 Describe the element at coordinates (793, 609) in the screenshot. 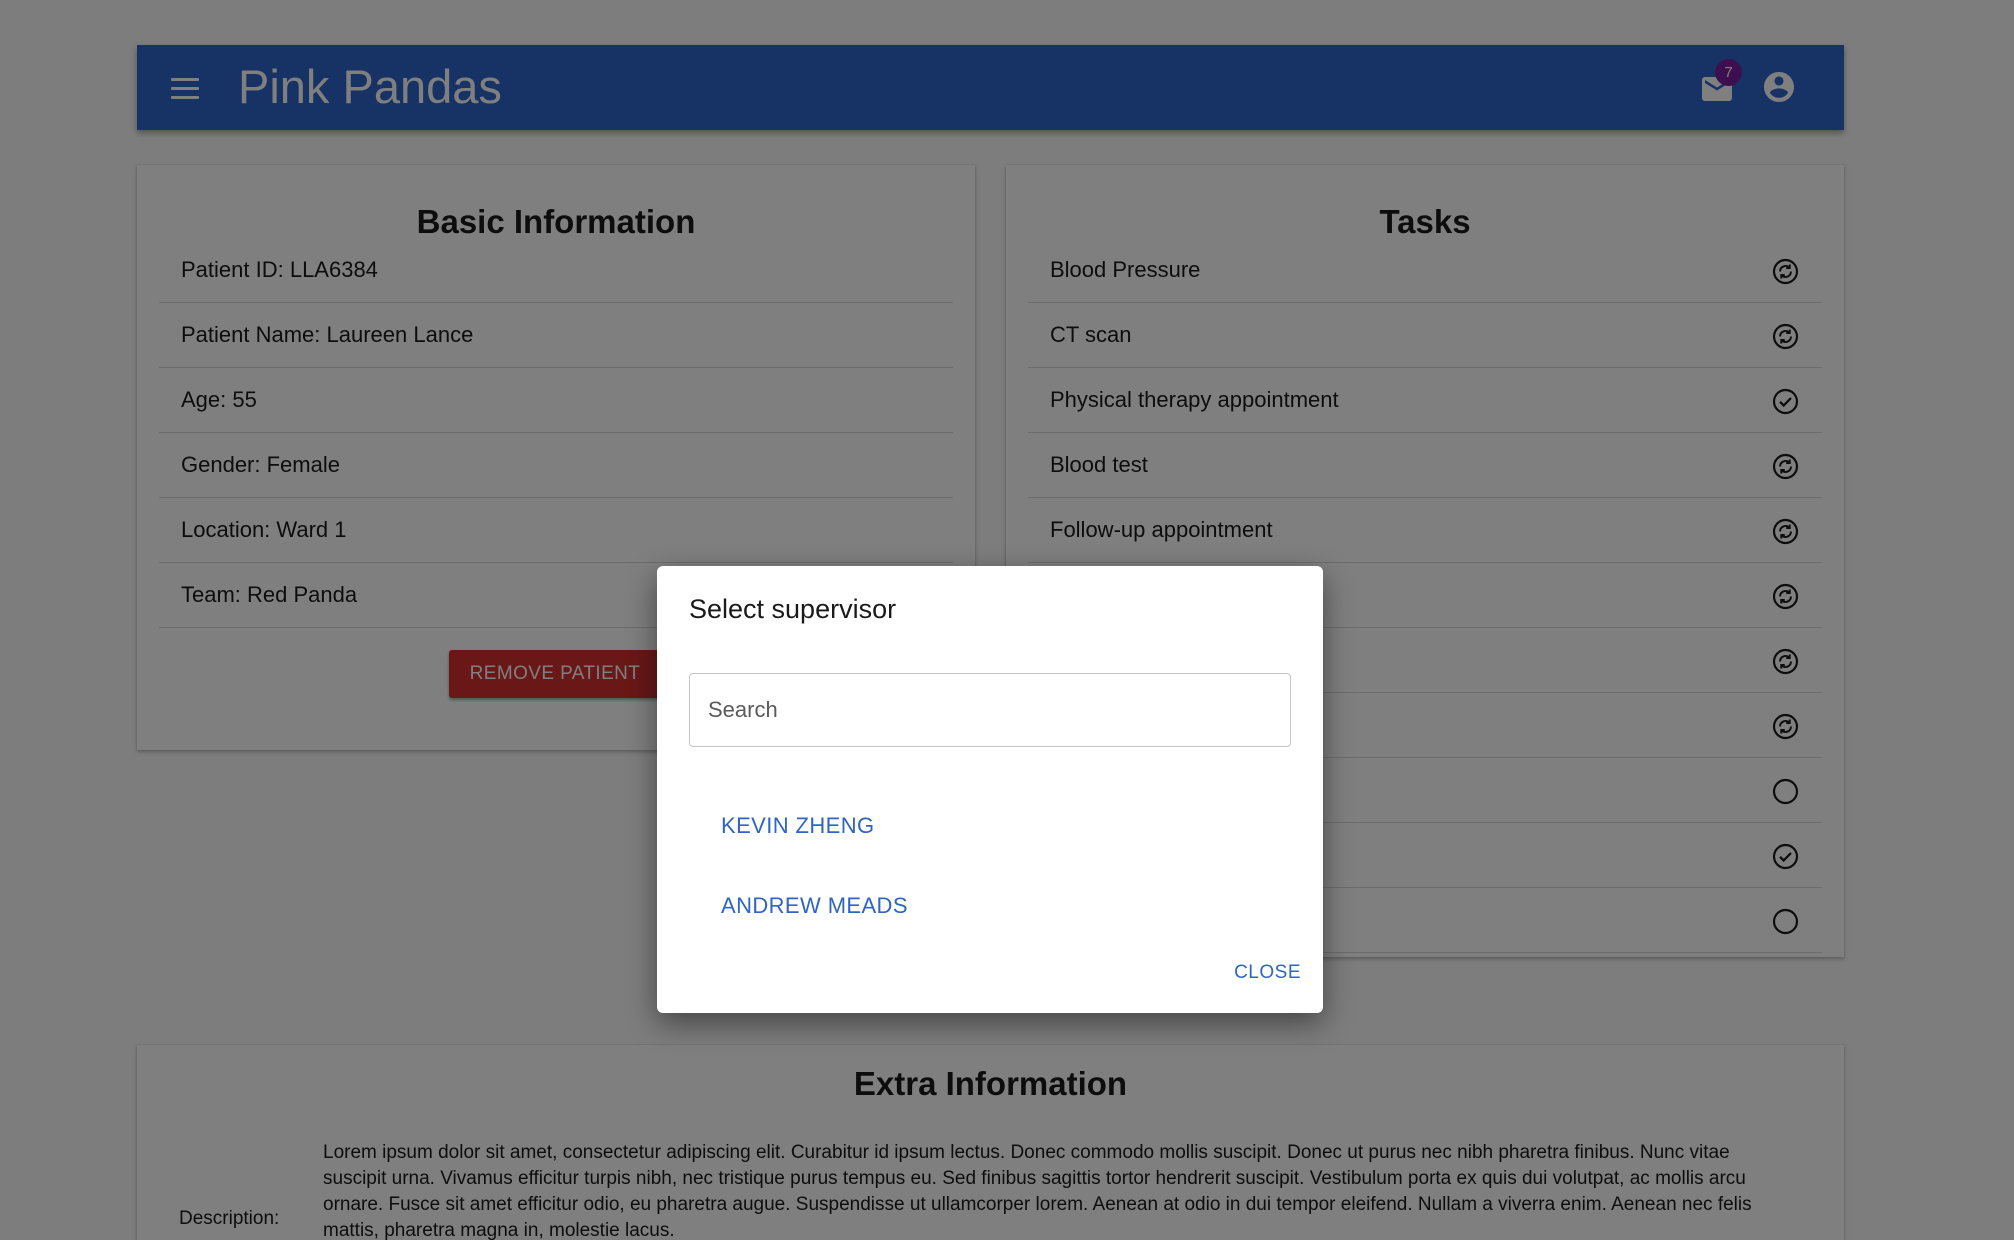

I see `dialog-title: Select supervisor` at that location.